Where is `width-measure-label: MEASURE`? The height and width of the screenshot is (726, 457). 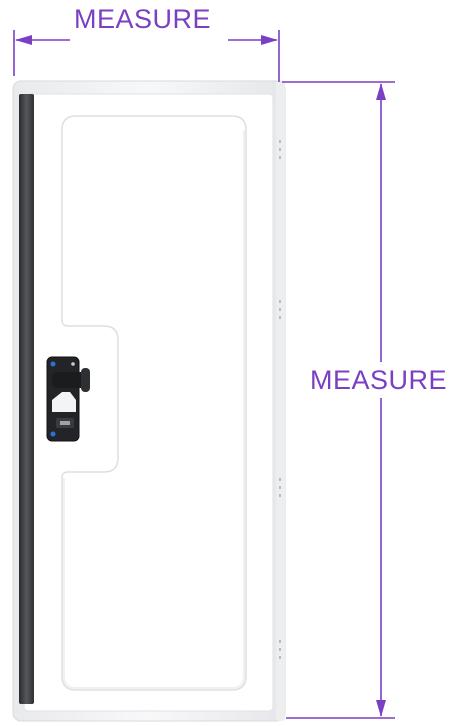 width-measure-label: MEASURE is located at coordinates (143, 19).